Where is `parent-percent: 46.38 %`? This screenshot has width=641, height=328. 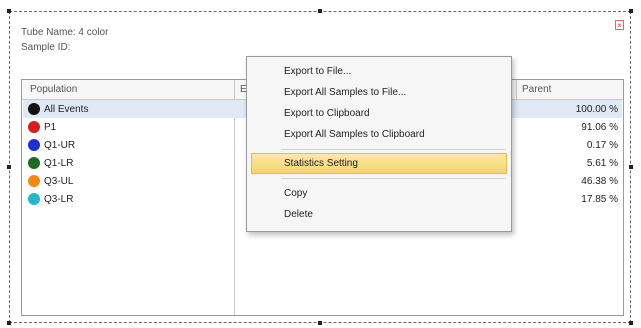
parent-percent: 46.38 % is located at coordinates (599, 181).